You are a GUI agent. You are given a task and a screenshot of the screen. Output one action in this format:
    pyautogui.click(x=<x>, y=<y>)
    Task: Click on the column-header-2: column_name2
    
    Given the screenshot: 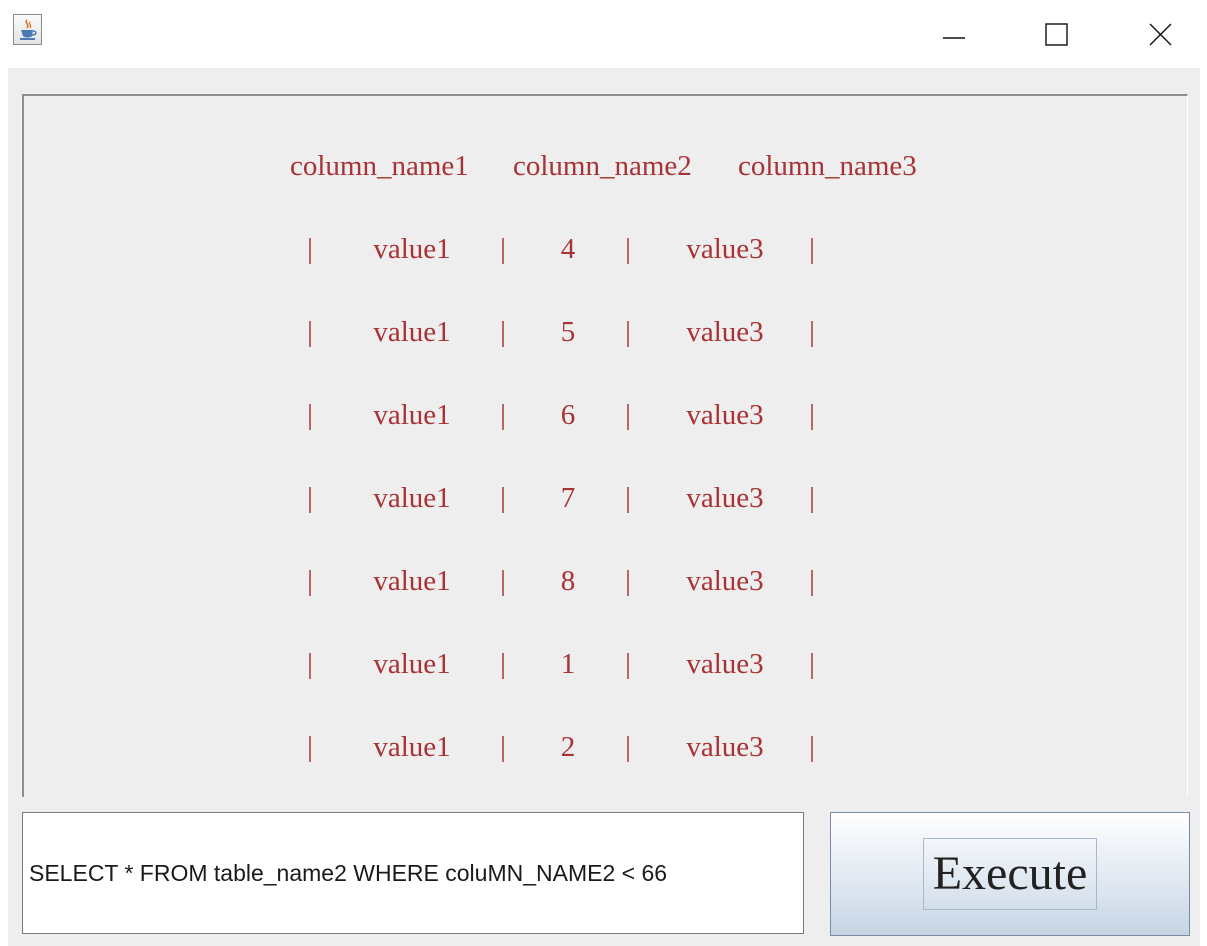 What is the action you would take?
    pyautogui.click(x=602, y=166)
    